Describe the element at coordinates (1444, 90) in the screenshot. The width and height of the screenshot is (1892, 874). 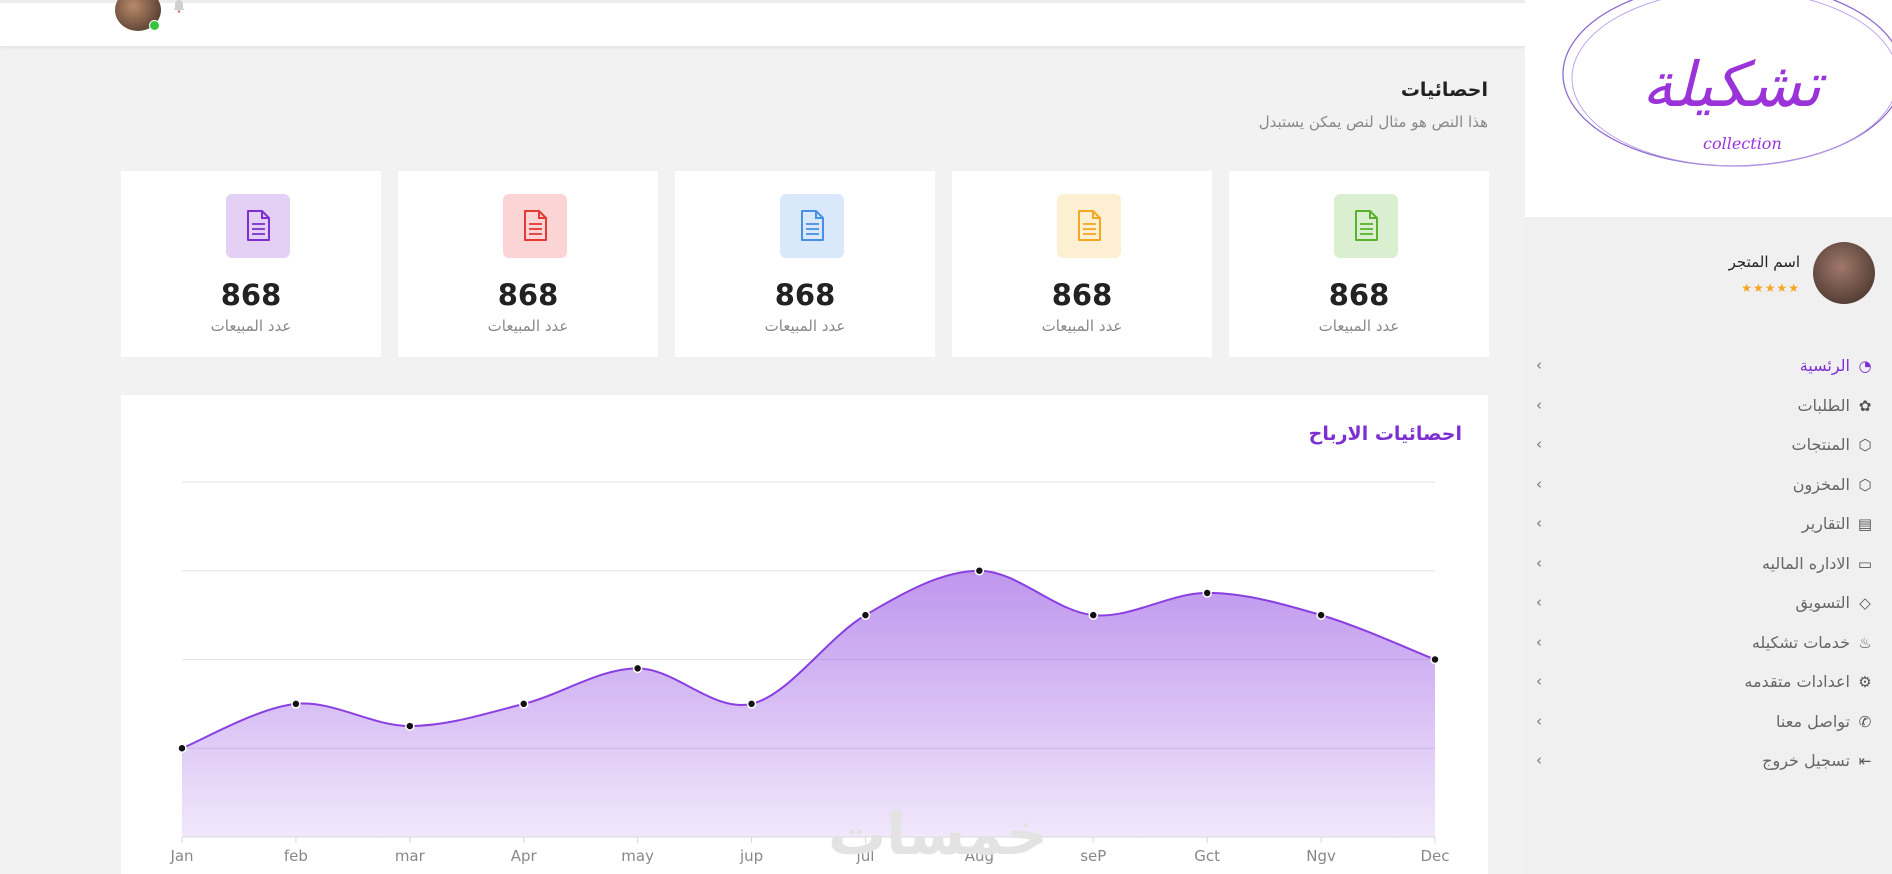
I see `page-title: احصائيات` at that location.